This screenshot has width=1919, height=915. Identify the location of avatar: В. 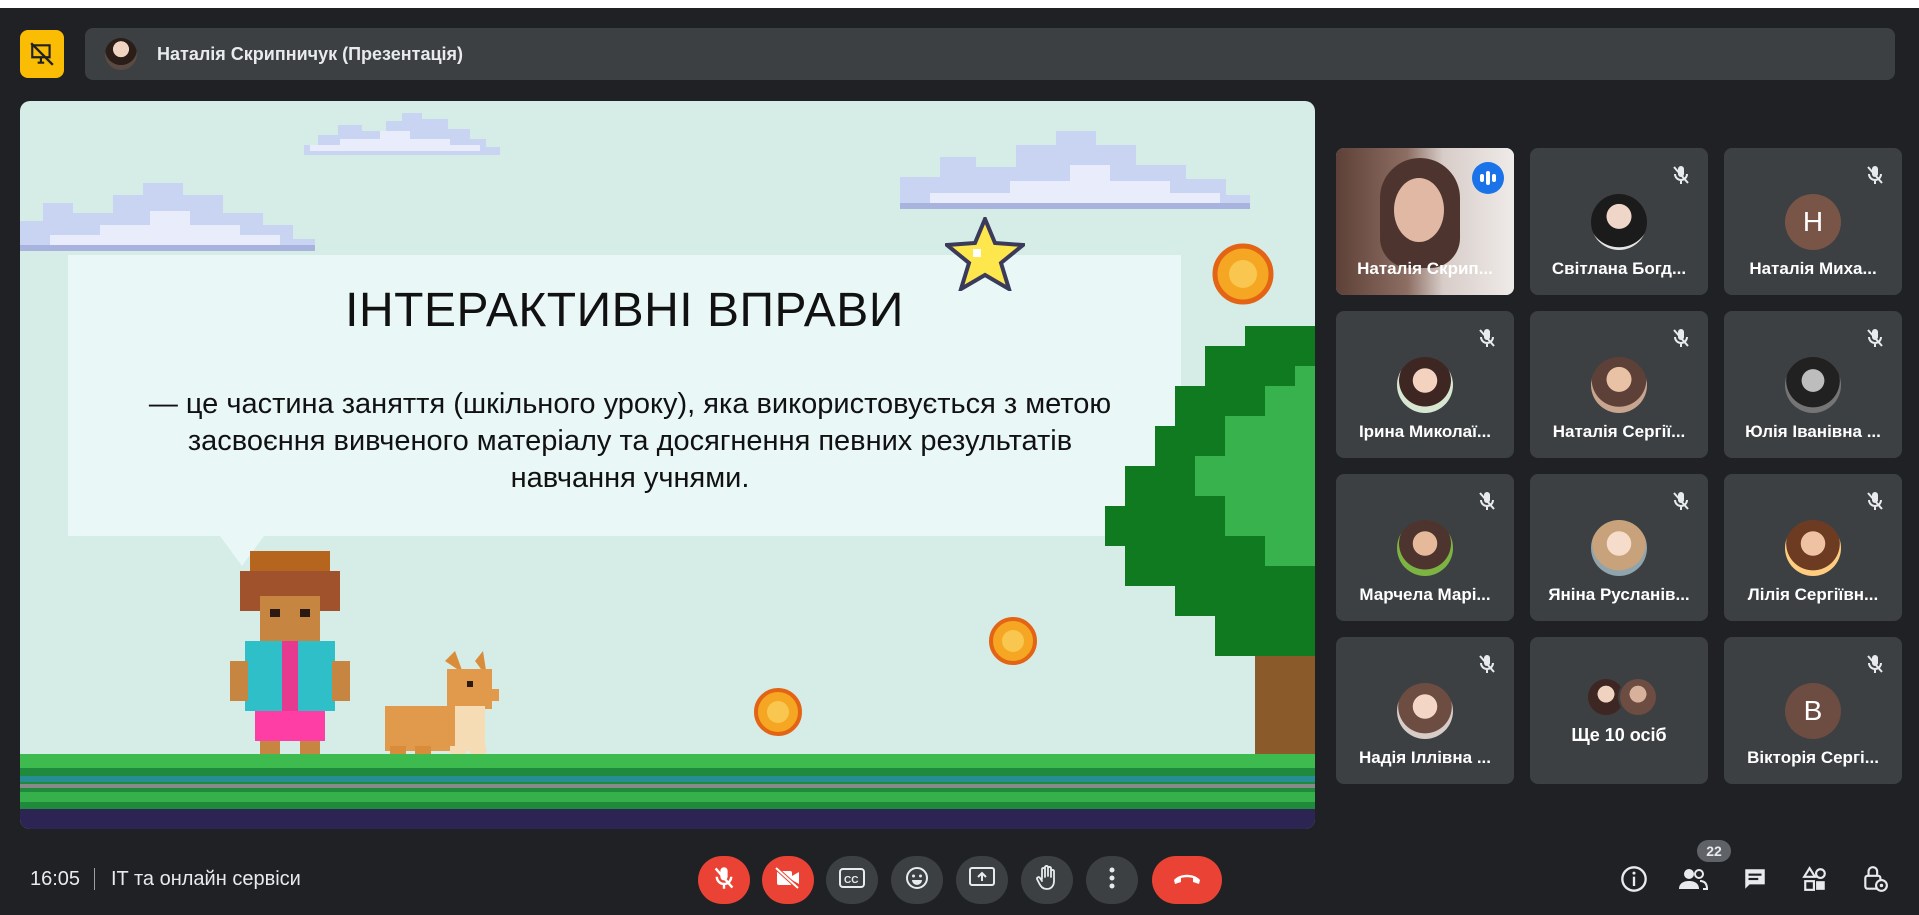
(1813, 711).